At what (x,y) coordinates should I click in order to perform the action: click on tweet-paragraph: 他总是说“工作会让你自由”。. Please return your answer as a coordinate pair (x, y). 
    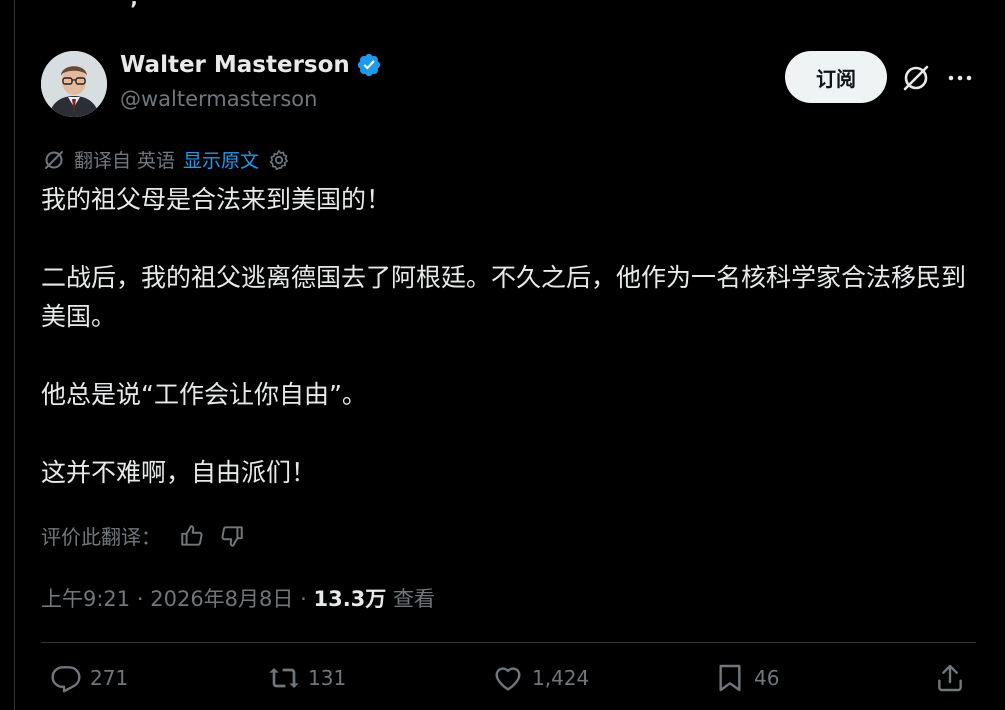
    Looking at the image, I should click on (204, 394).